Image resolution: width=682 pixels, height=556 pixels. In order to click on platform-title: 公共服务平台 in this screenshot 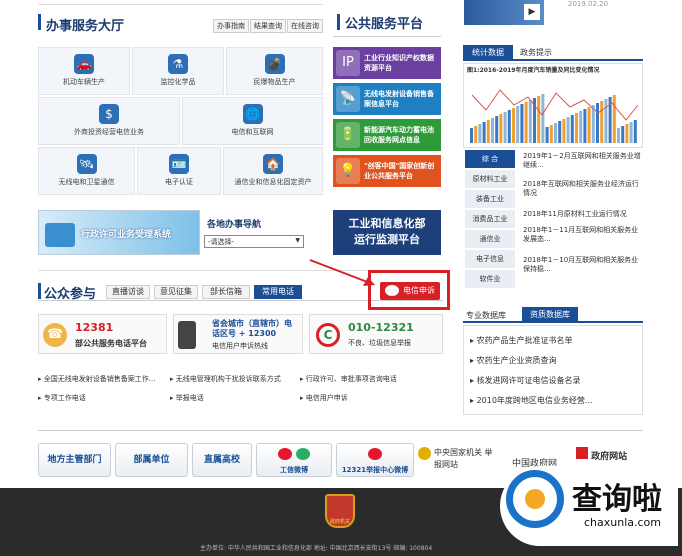, I will do `click(384, 24)`.